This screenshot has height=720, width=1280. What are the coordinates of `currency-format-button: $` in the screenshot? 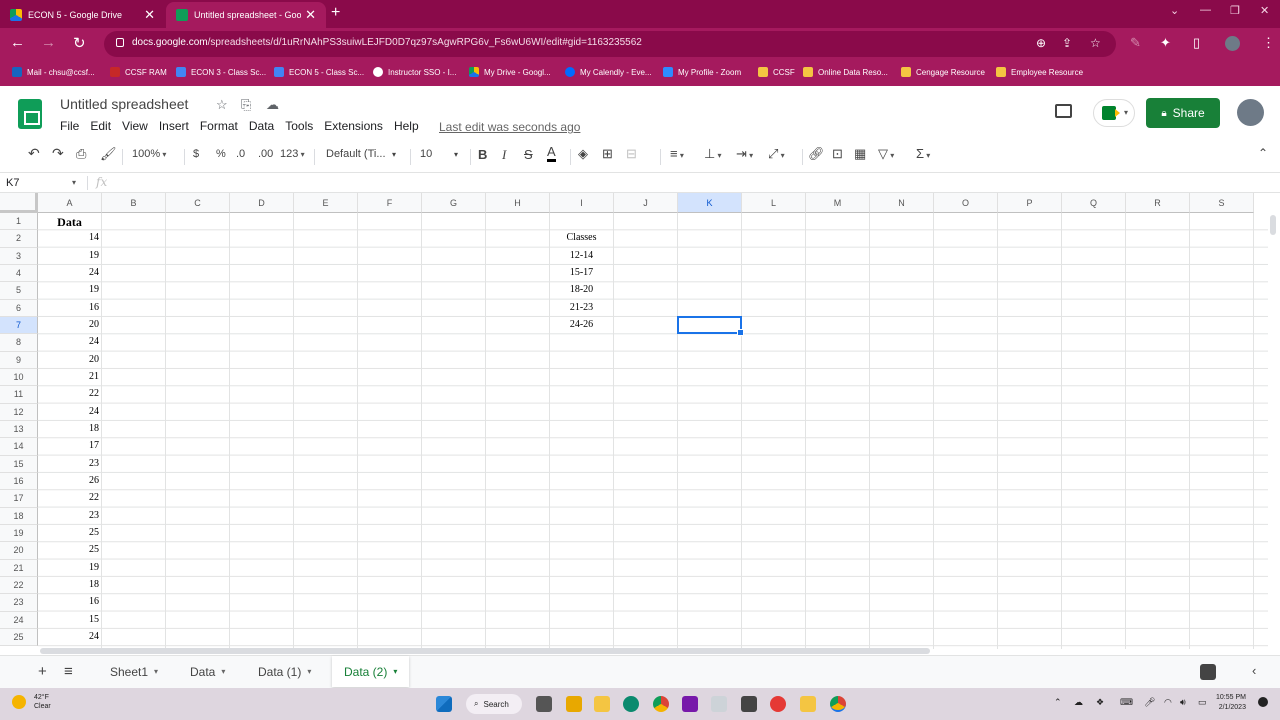 It's located at (196, 154).